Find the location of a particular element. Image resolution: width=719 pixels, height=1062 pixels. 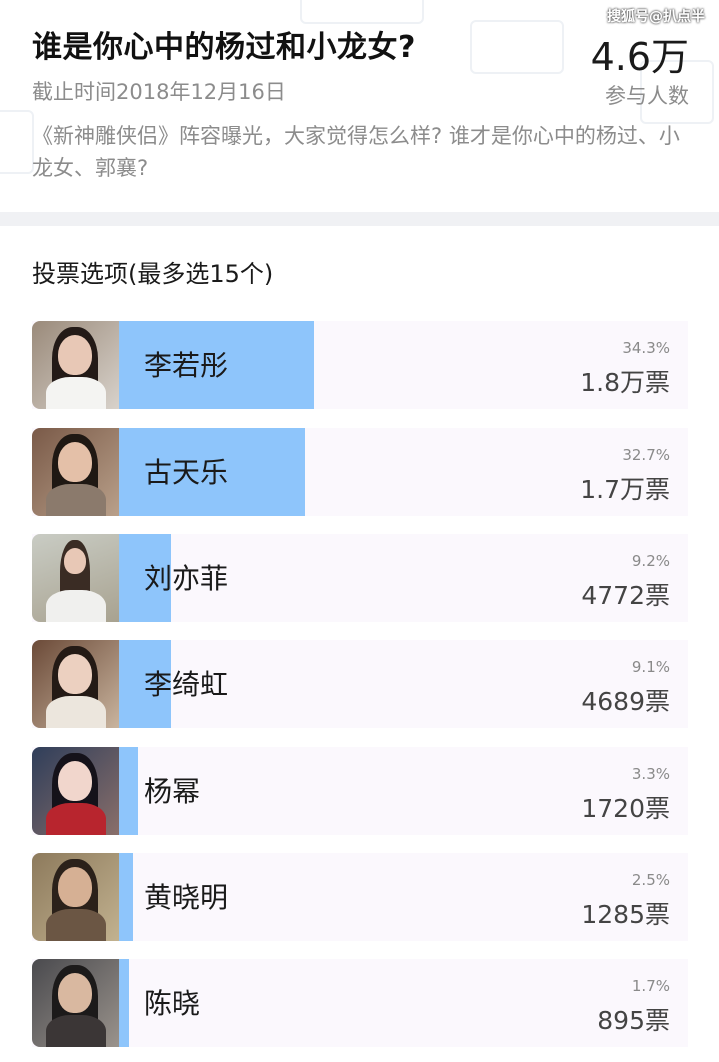

vote-option: 杨幂 3.3% 1720票 is located at coordinates (360, 791).